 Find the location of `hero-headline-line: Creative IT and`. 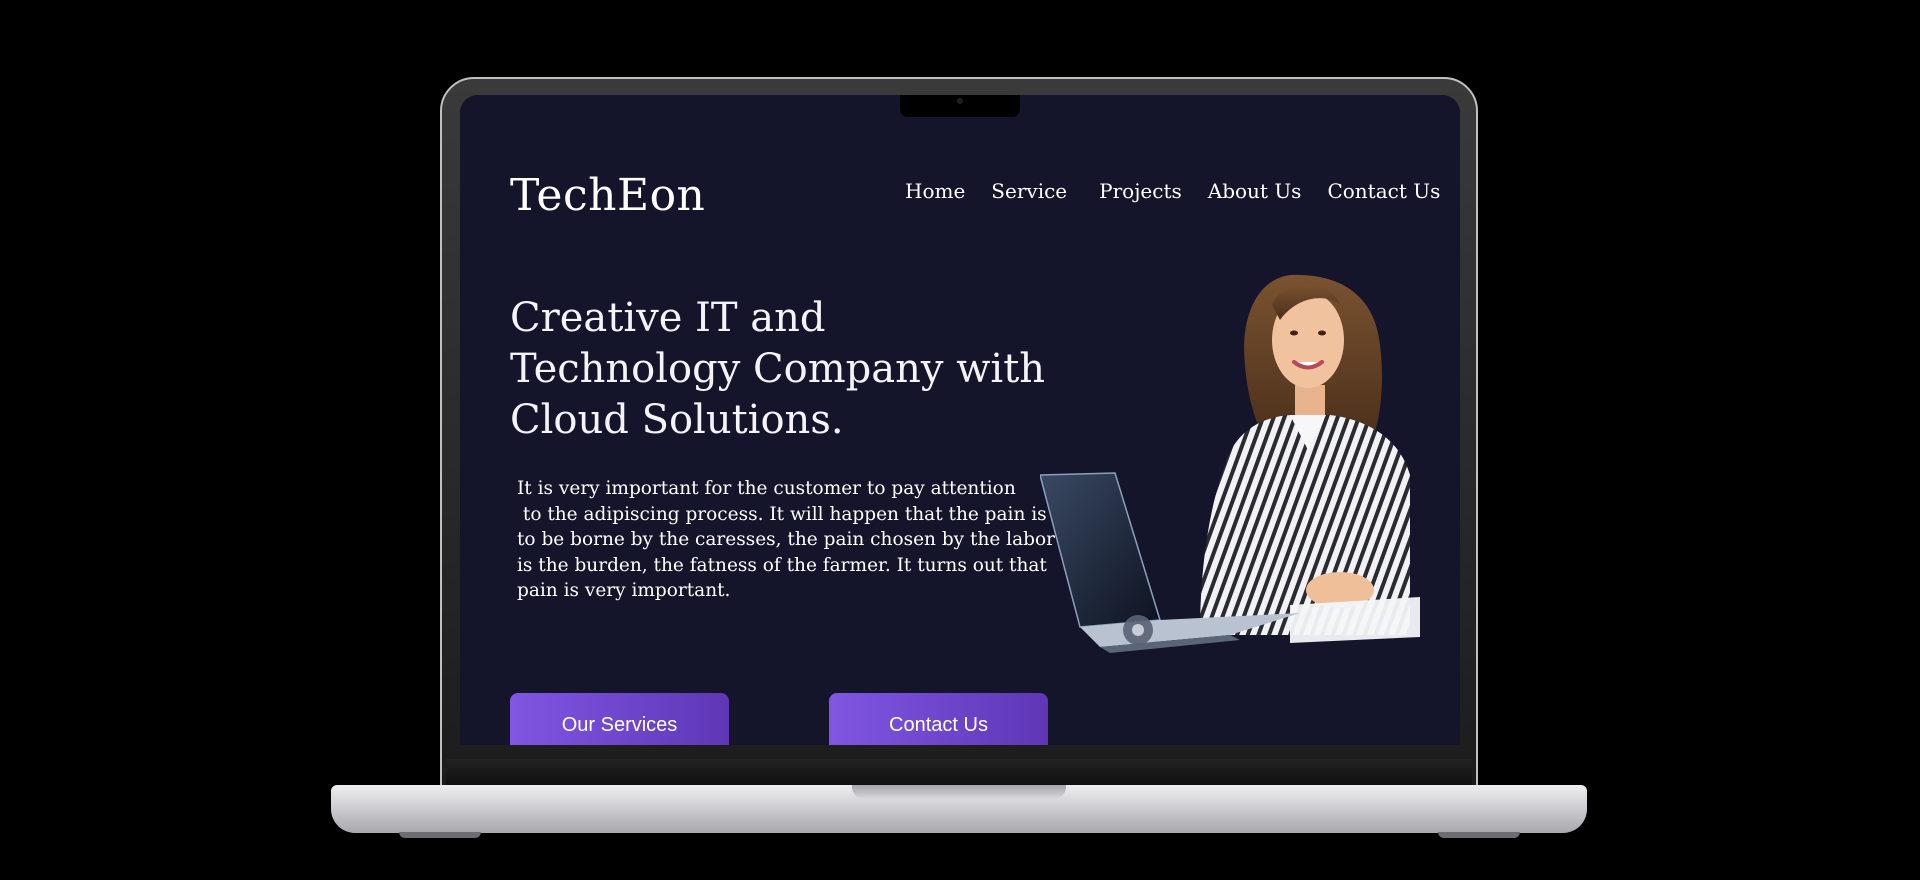

hero-headline-line: Creative IT and is located at coordinates (668, 318).